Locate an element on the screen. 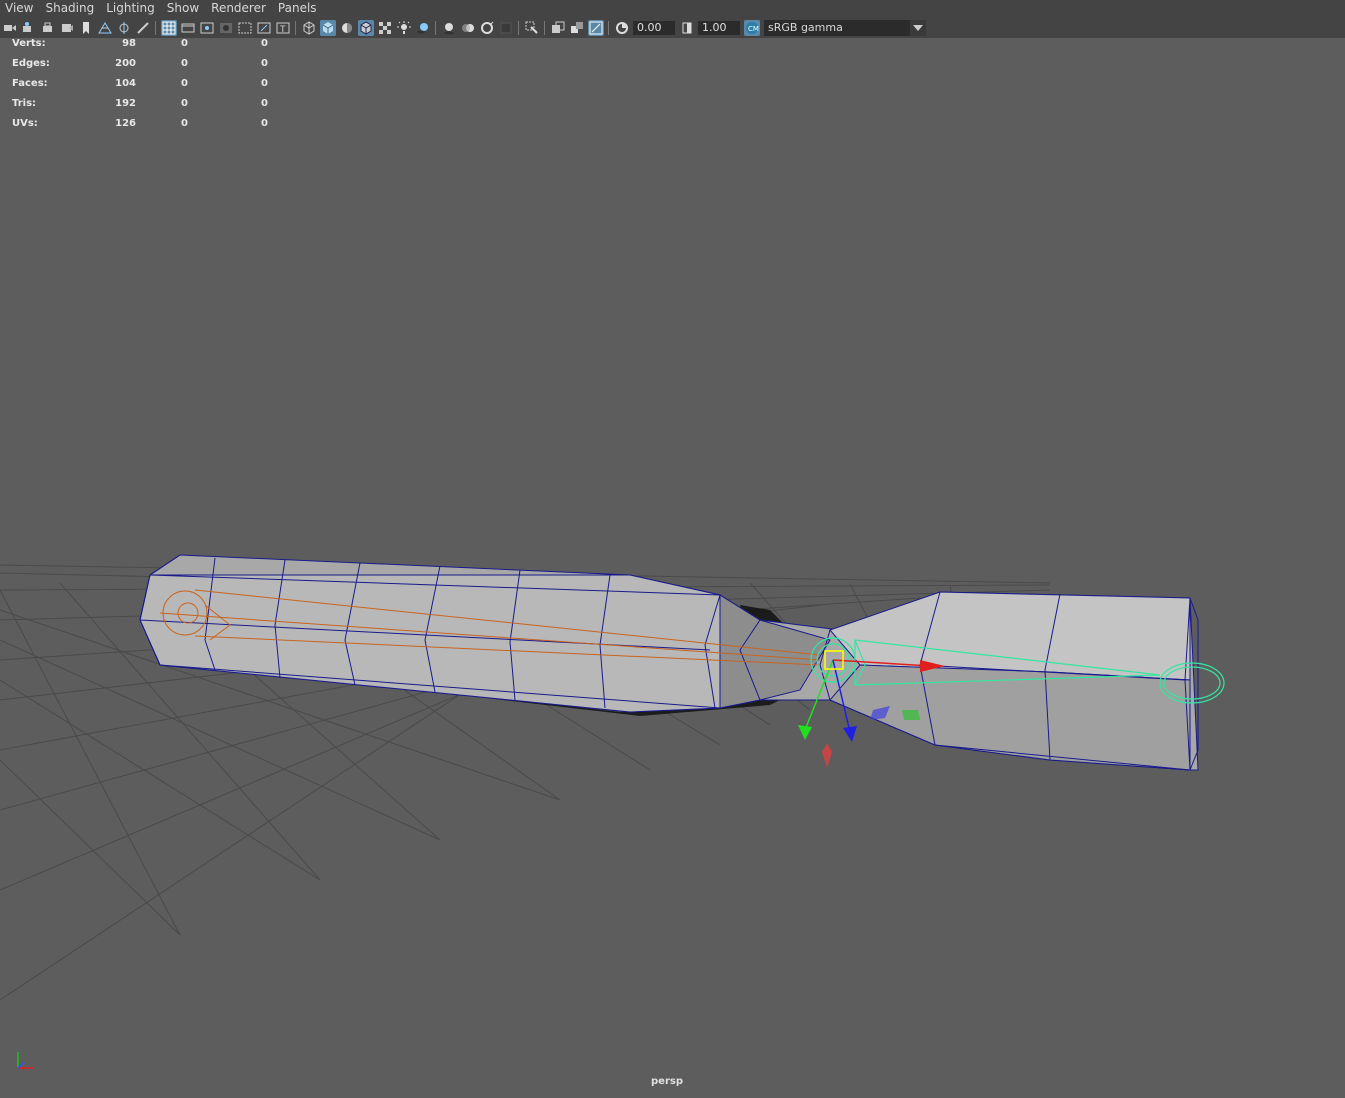 The image size is (1345, 1098). xray-active-components-icon is located at coordinates (577, 28).